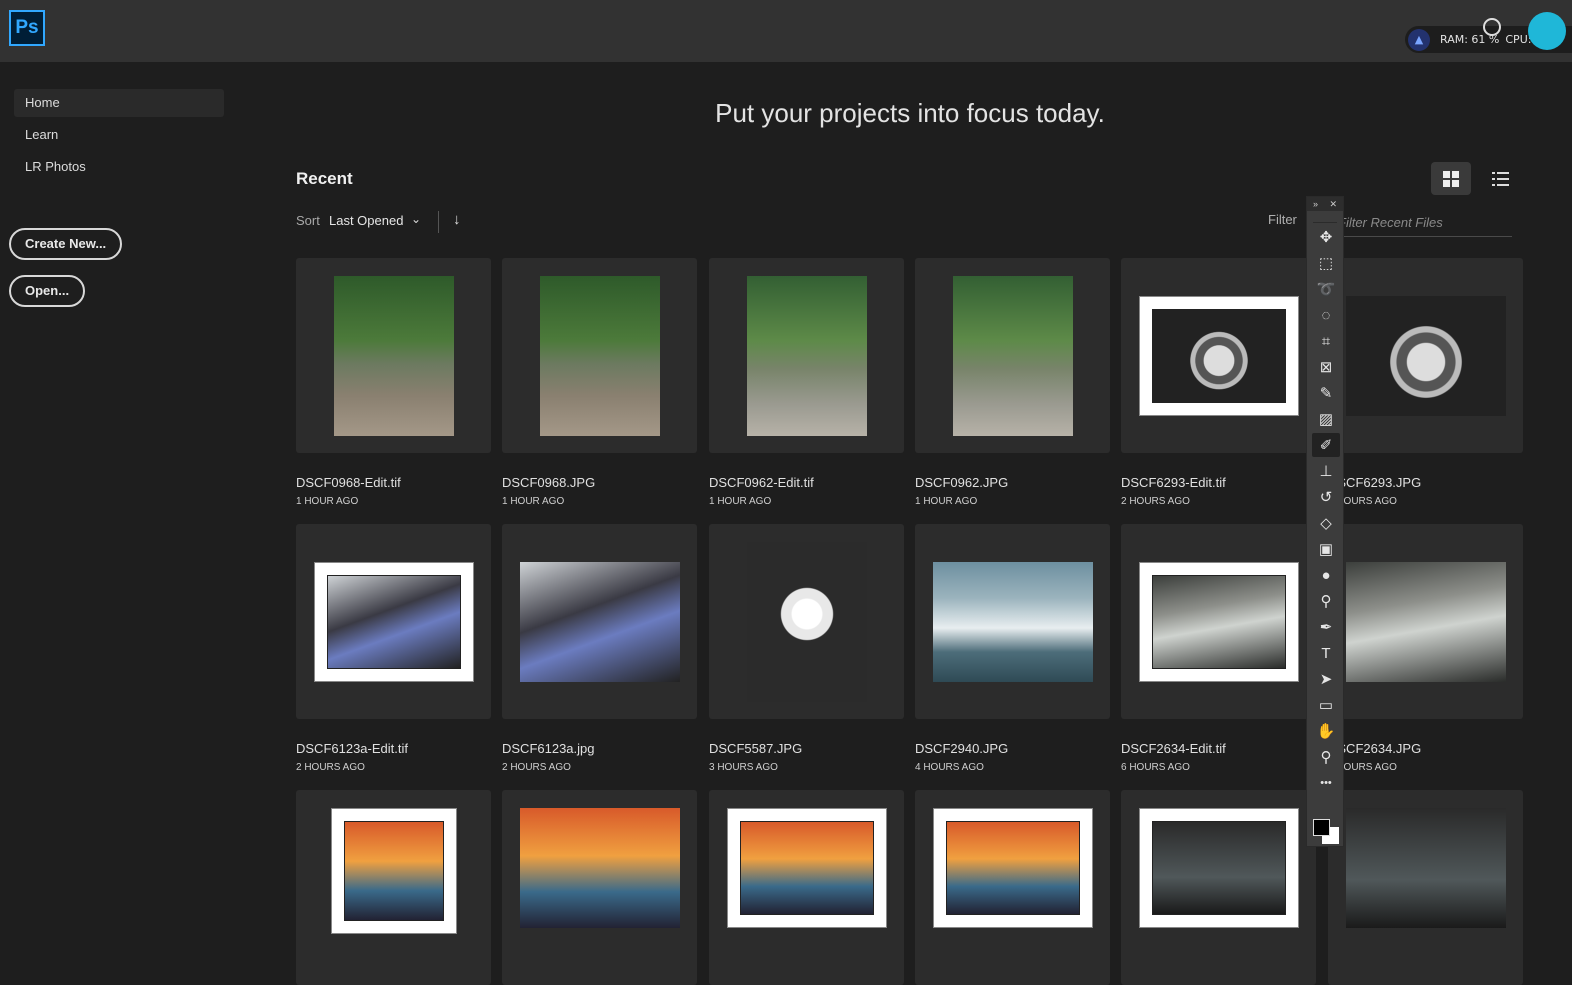 This screenshot has height=985, width=1572. What do you see at coordinates (1326, 705) in the screenshot?
I see `rectangle-icon: ▭` at bounding box center [1326, 705].